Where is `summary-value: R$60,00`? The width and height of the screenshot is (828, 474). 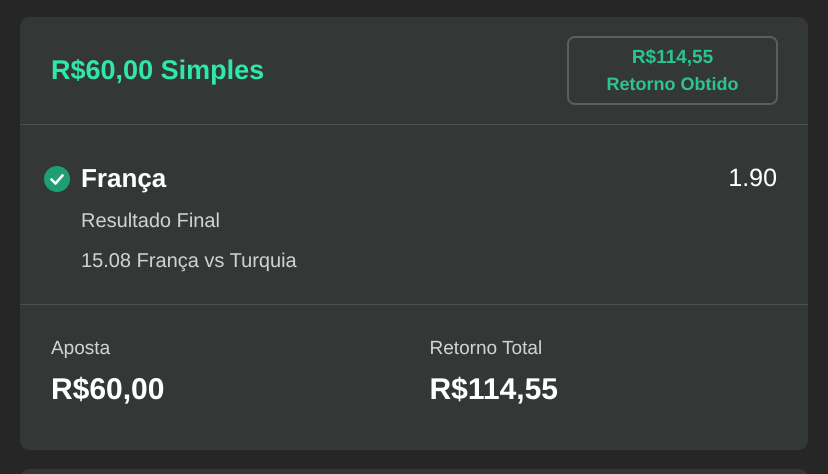
summary-value: R$60,00 is located at coordinates (108, 390).